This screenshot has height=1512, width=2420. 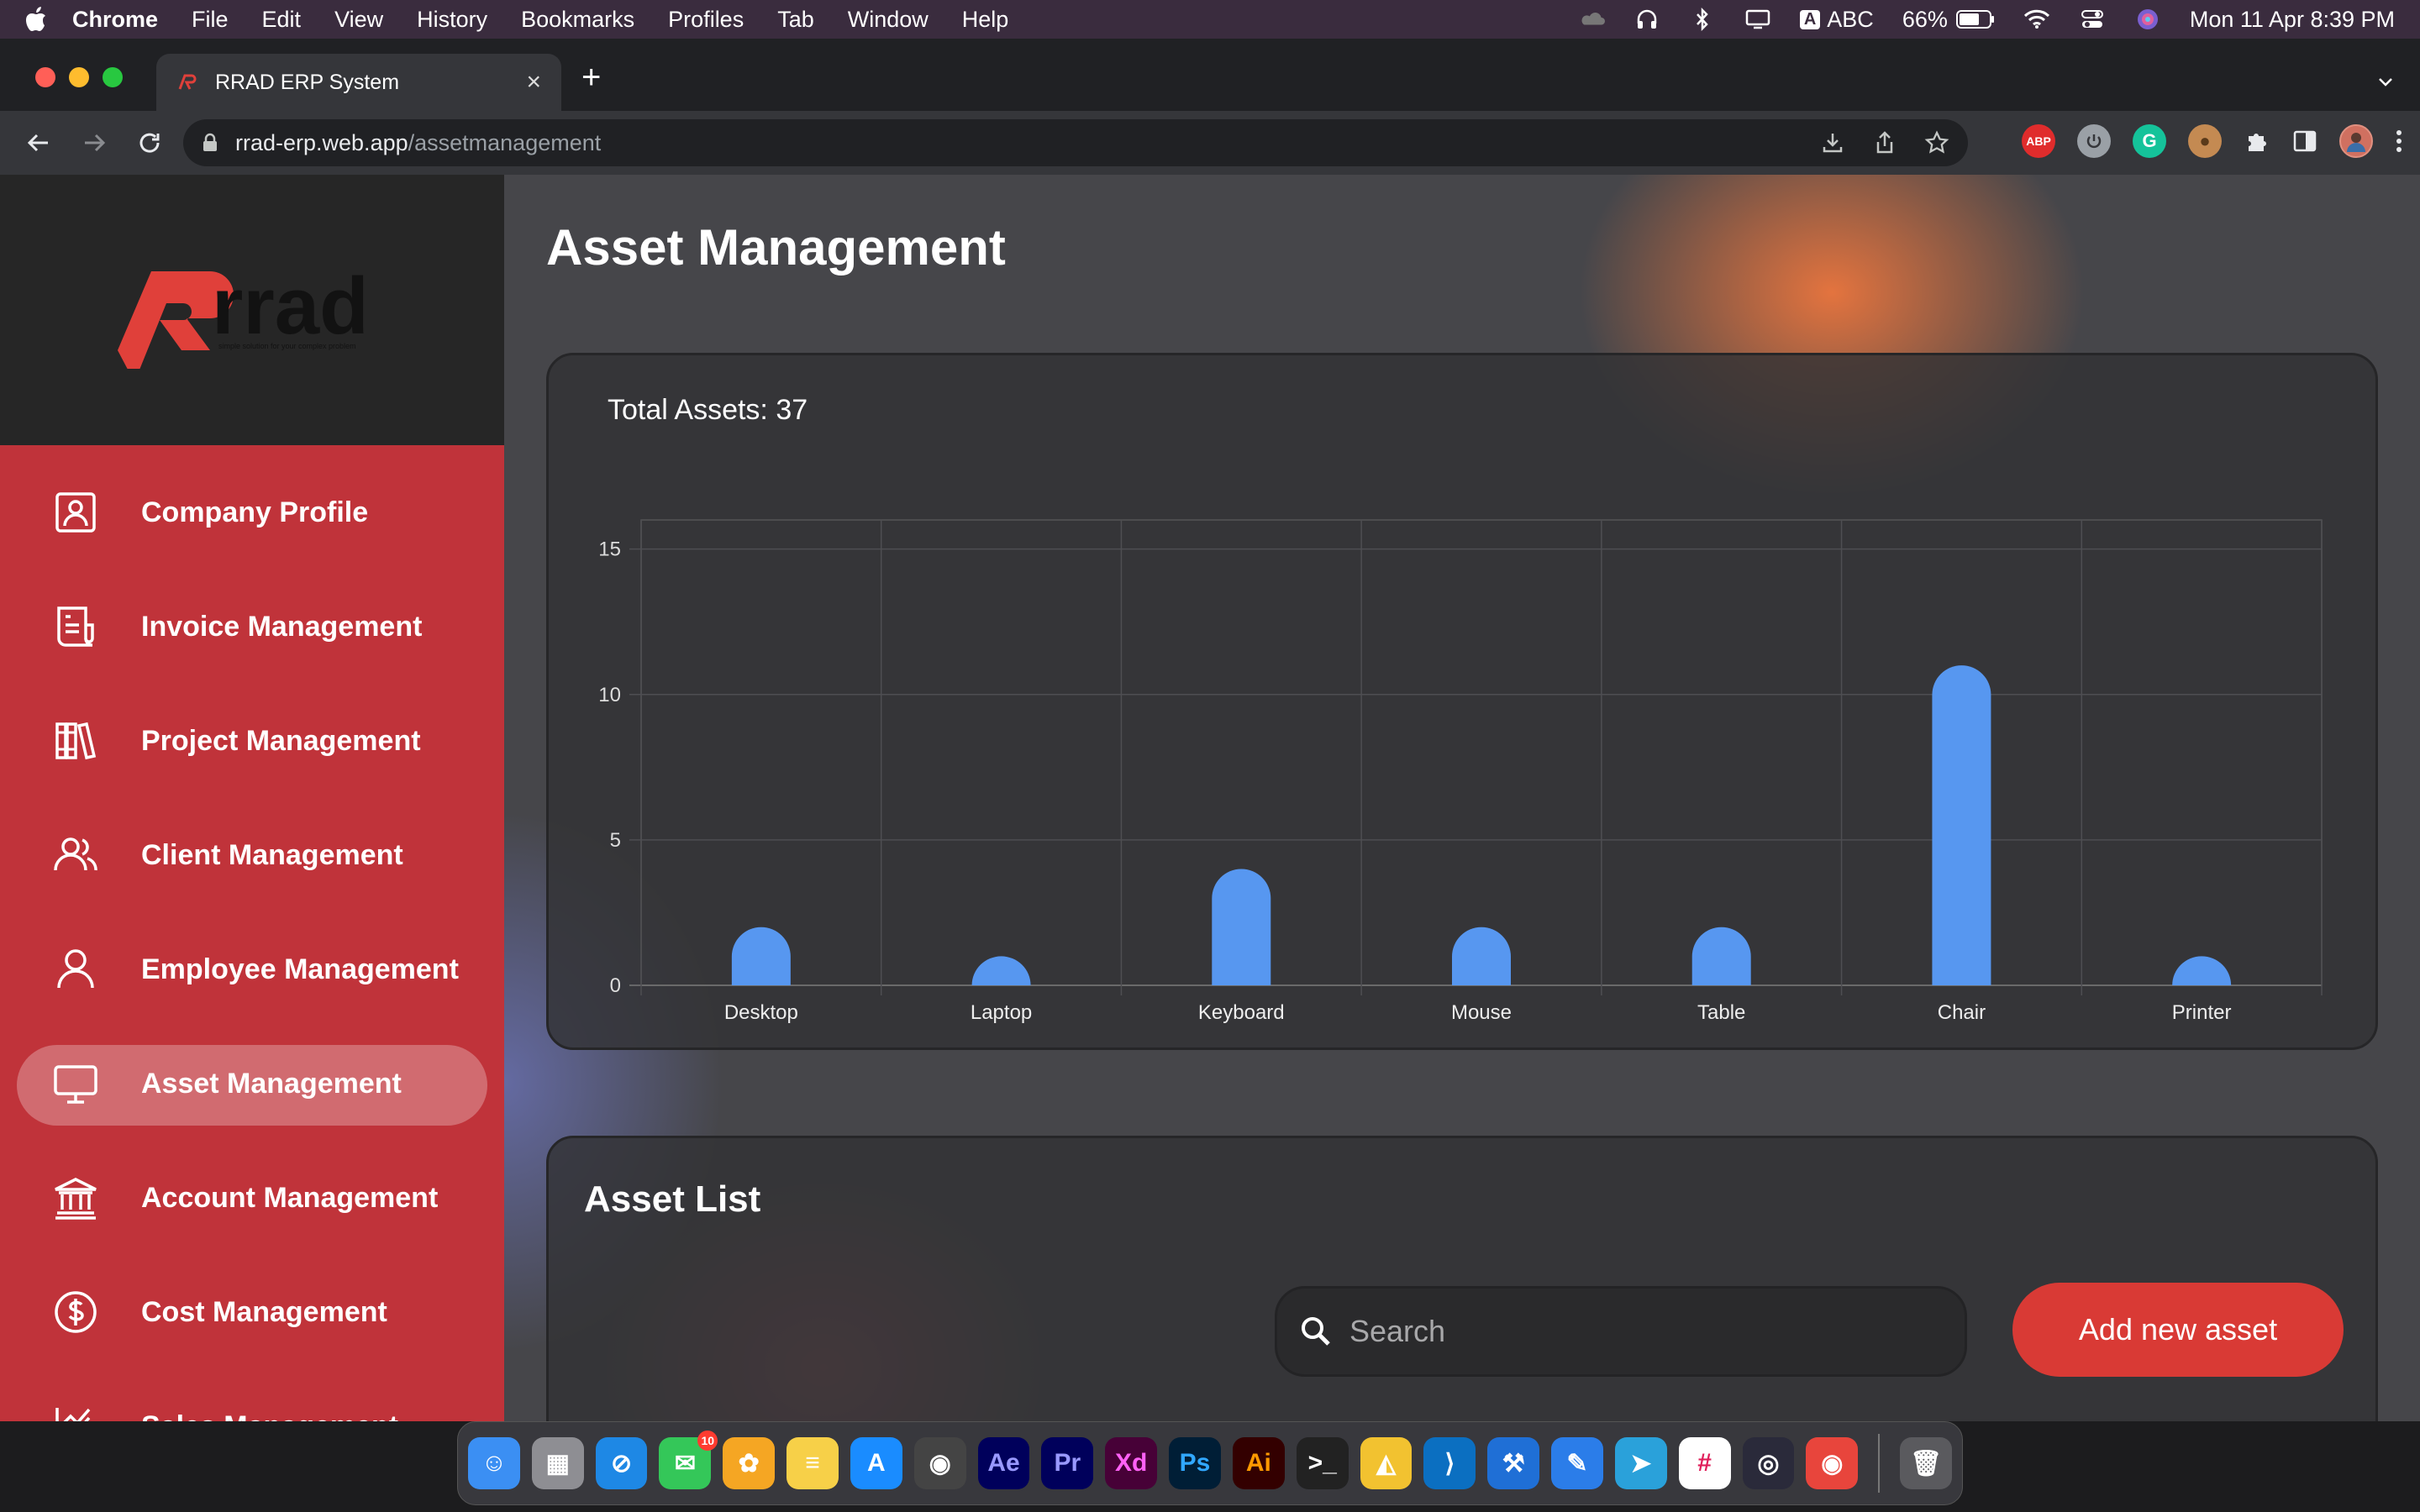 What do you see at coordinates (609, 695) in the screenshot?
I see `y-tick-label: 10` at bounding box center [609, 695].